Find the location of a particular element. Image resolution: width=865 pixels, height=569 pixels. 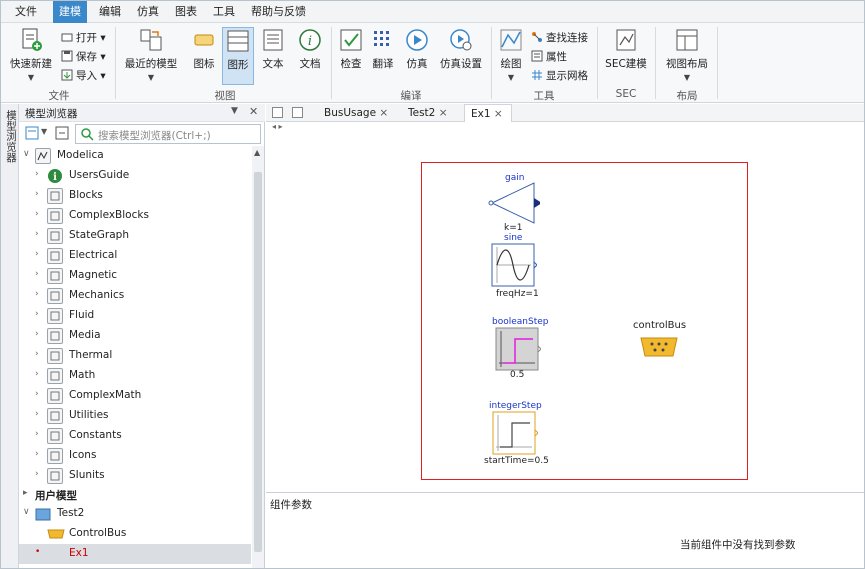

tab-test2: Test2 × is located at coordinates (432, 113).